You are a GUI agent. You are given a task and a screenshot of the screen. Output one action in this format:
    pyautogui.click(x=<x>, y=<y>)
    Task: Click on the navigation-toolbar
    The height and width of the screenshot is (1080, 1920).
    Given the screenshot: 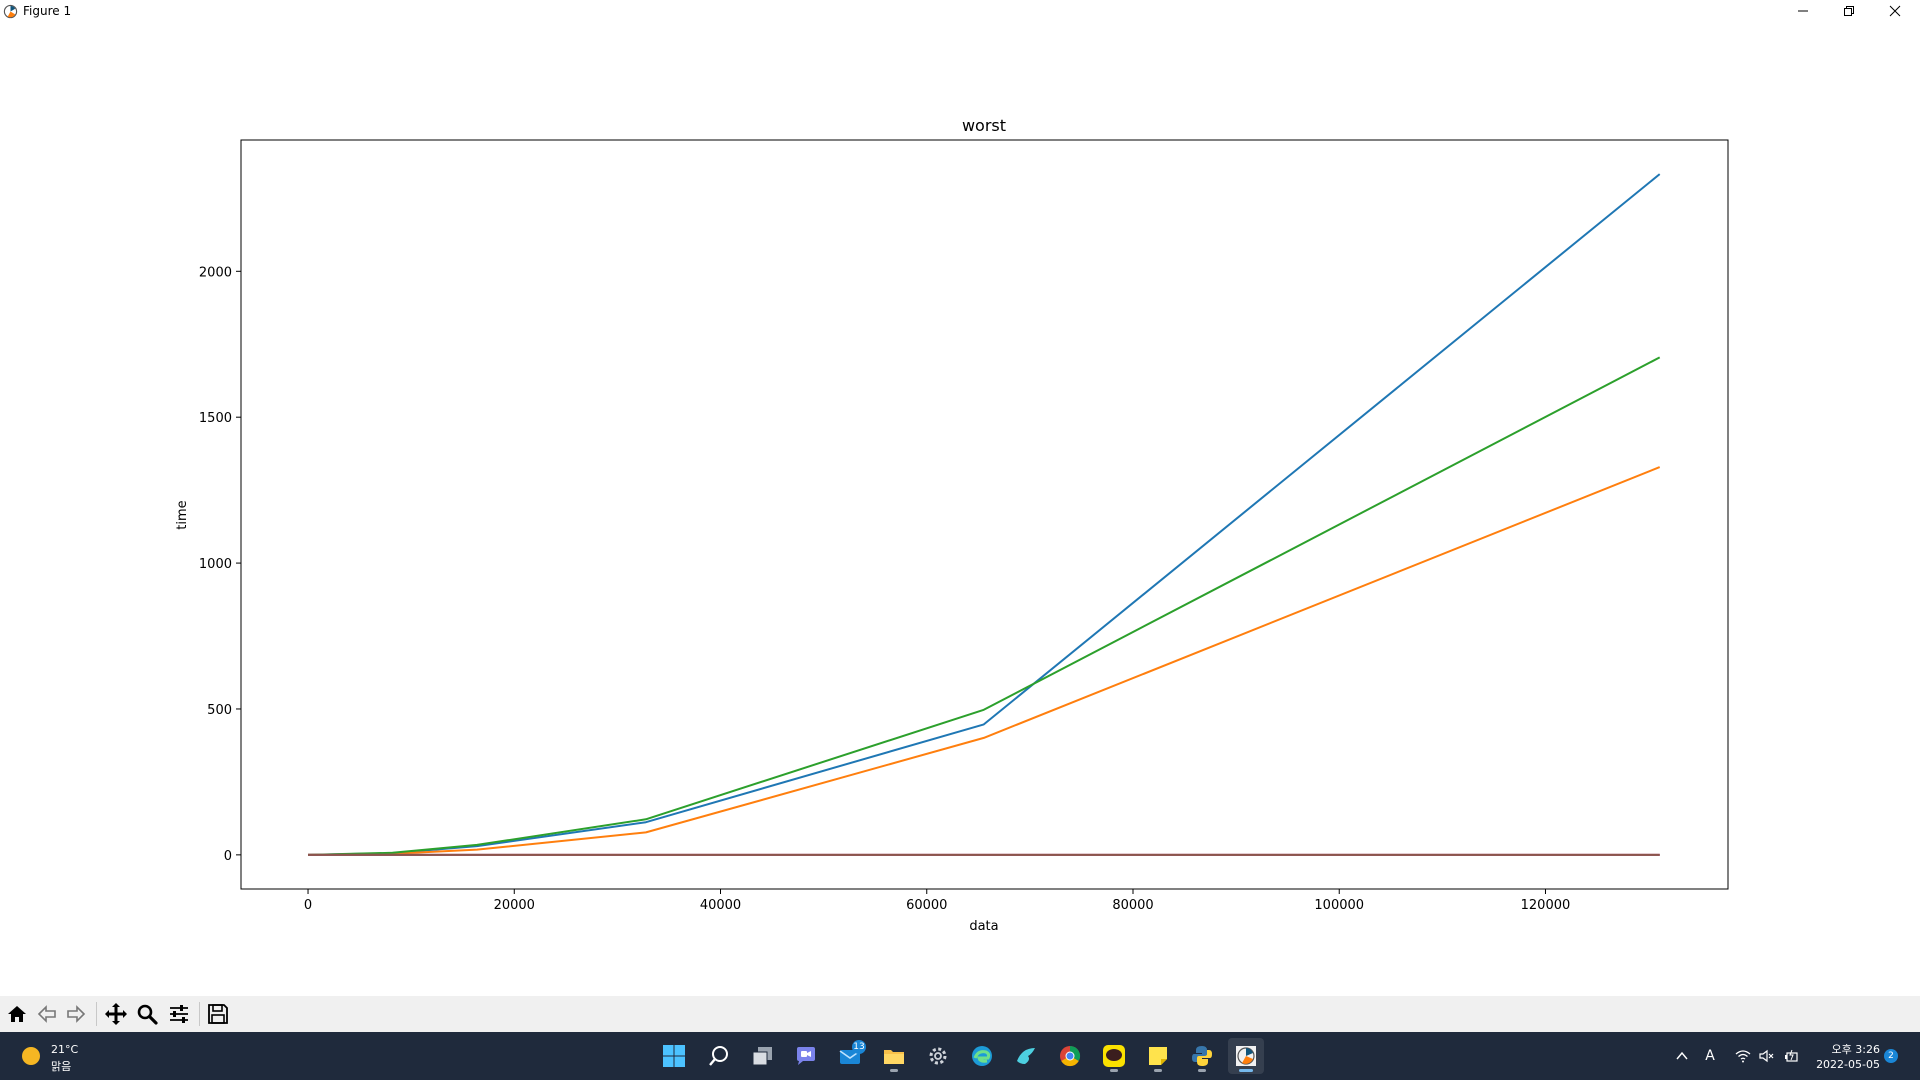 What is the action you would take?
    pyautogui.click(x=960, y=1014)
    